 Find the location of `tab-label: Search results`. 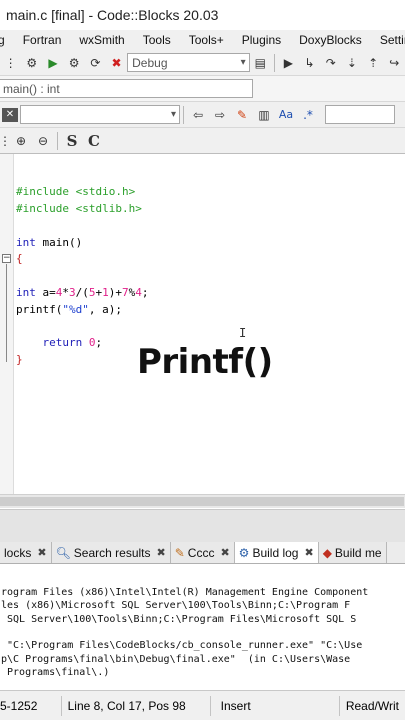

tab-label: Search results is located at coordinates (112, 552).